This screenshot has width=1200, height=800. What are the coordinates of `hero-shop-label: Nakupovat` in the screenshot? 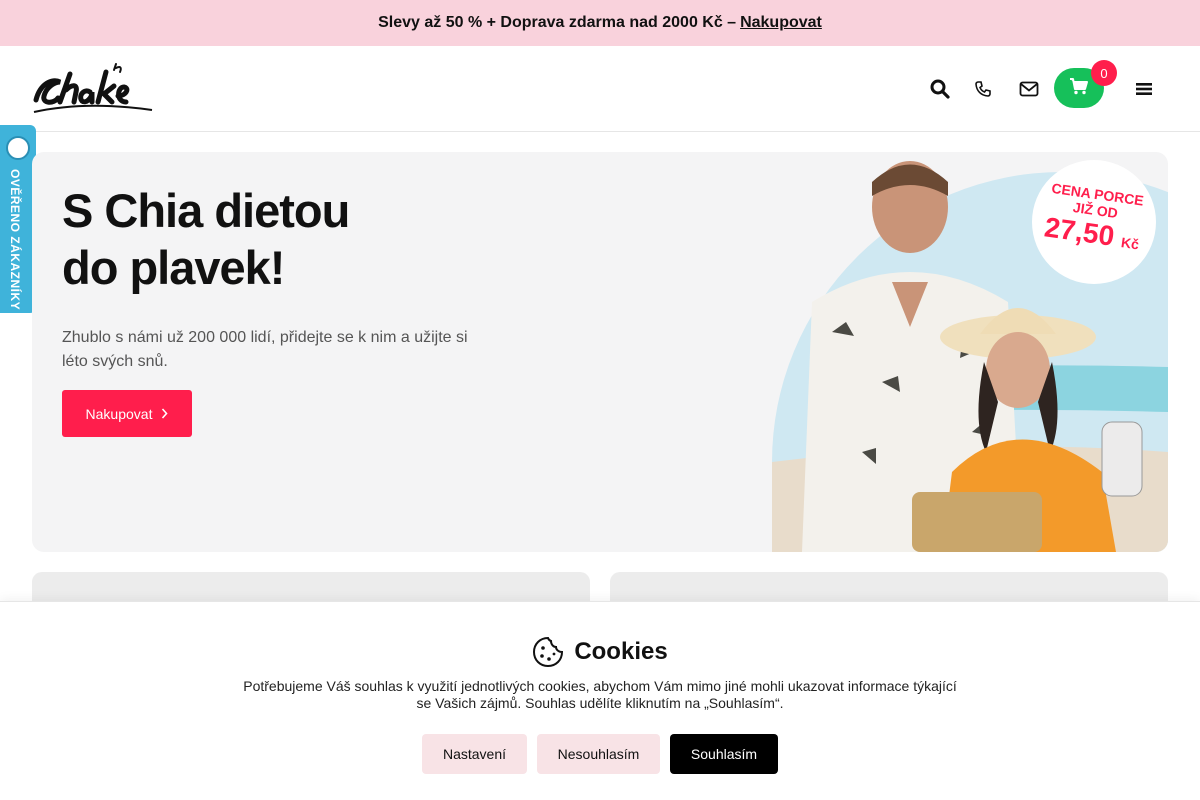 It's located at (119, 413).